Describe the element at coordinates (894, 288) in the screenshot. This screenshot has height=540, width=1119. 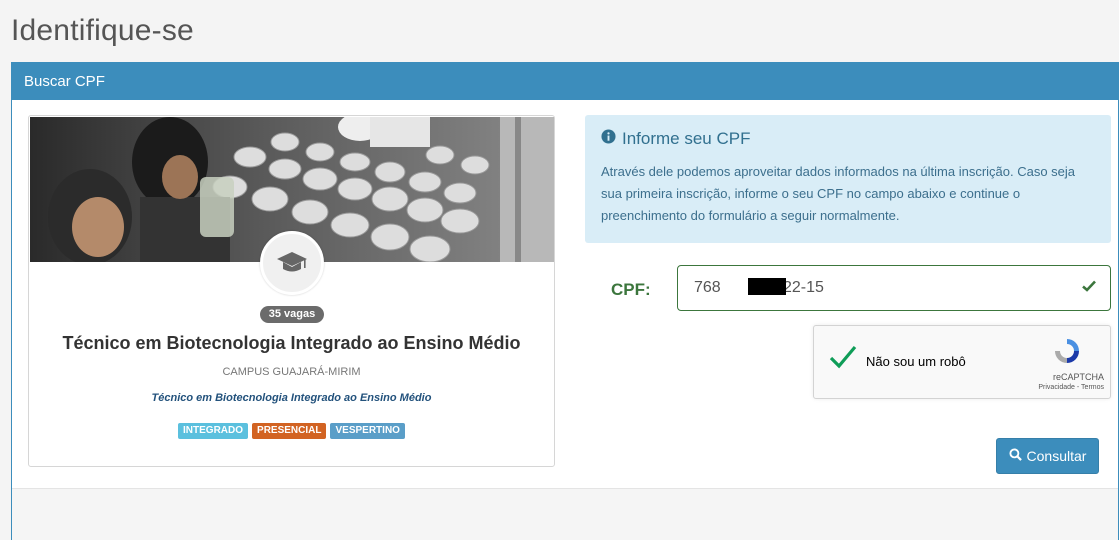
I see `cpf-input` at that location.